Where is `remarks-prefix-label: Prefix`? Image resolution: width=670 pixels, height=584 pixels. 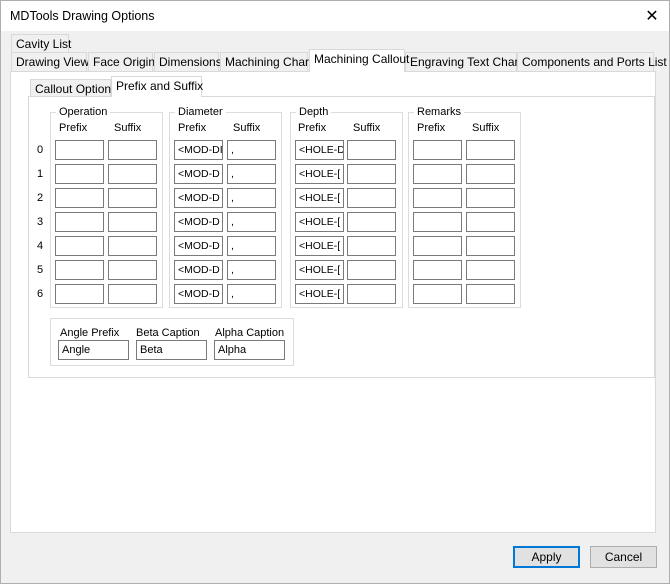 remarks-prefix-label: Prefix is located at coordinates (431, 128).